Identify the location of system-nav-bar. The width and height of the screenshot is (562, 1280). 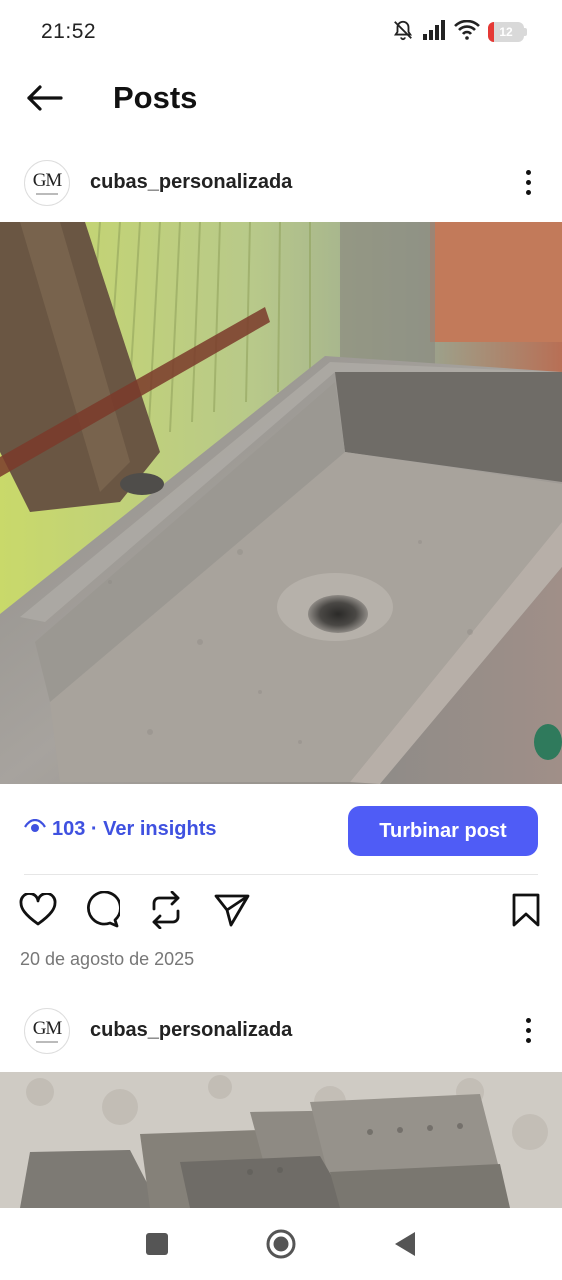
(281, 1244).